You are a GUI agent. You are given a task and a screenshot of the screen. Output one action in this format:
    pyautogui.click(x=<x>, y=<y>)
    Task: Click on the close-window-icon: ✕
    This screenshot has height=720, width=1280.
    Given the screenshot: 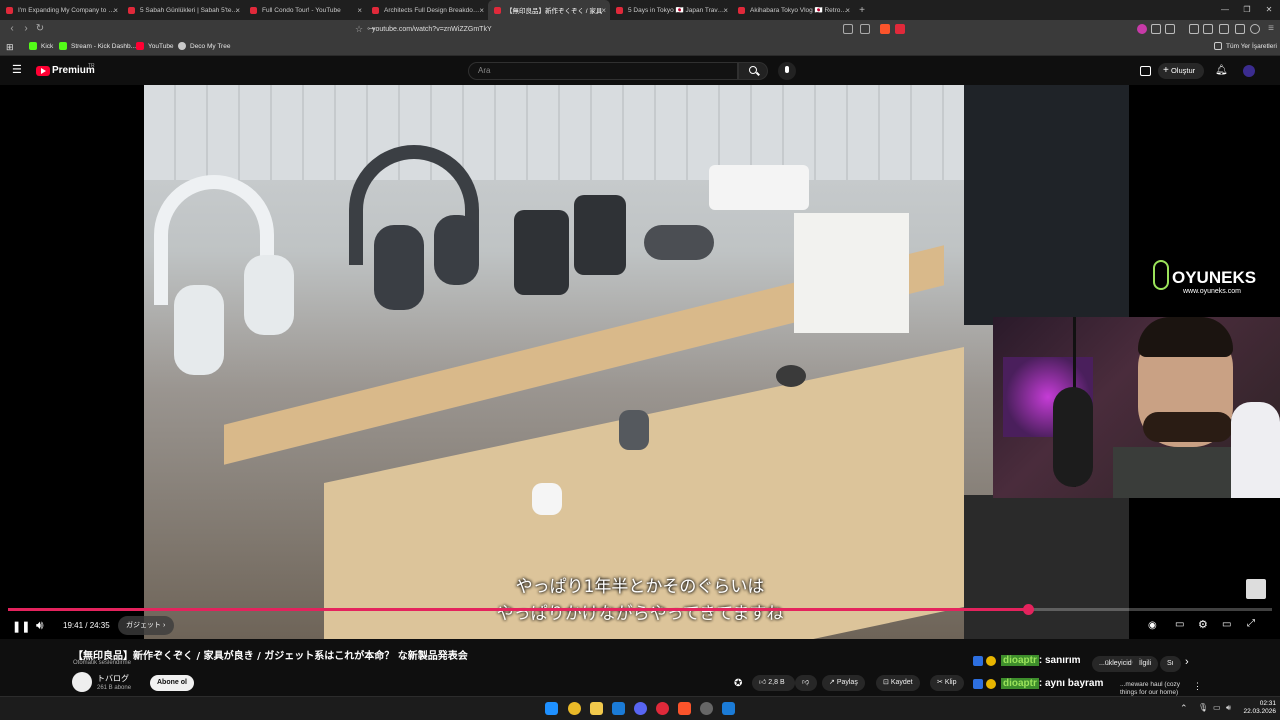 What is the action you would take?
    pyautogui.click(x=1269, y=10)
    